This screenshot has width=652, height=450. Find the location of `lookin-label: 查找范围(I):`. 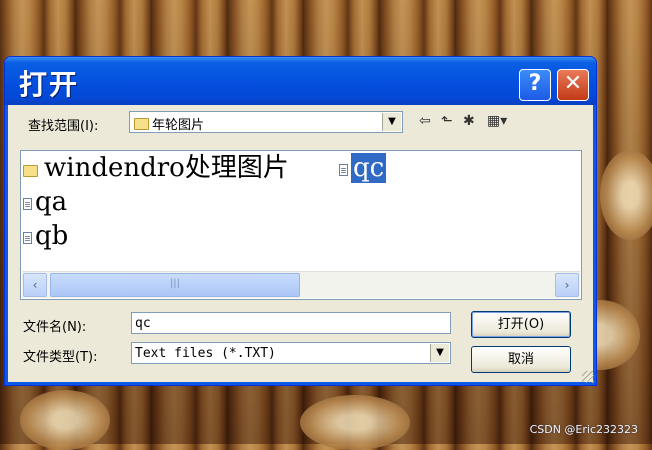

lookin-label: 查找范围(I): is located at coordinates (63, 126).